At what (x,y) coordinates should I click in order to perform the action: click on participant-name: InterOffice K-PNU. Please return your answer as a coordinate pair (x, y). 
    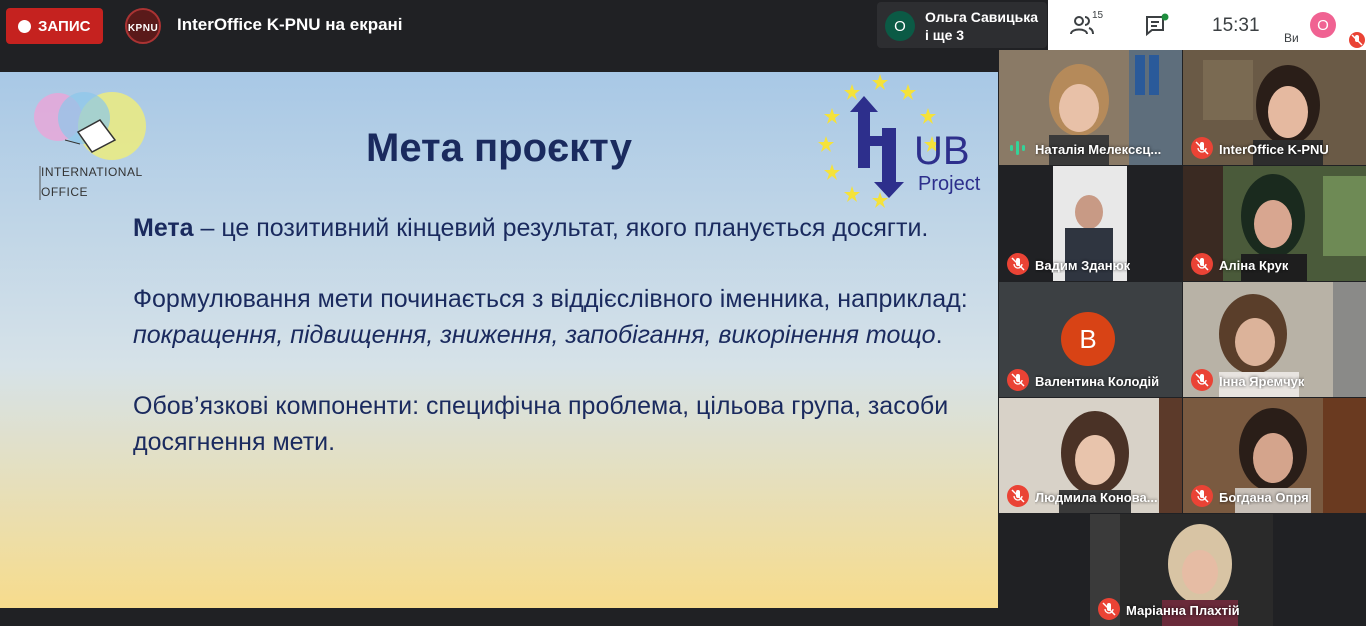
    Looking at the image, I should click on (1274, 149).